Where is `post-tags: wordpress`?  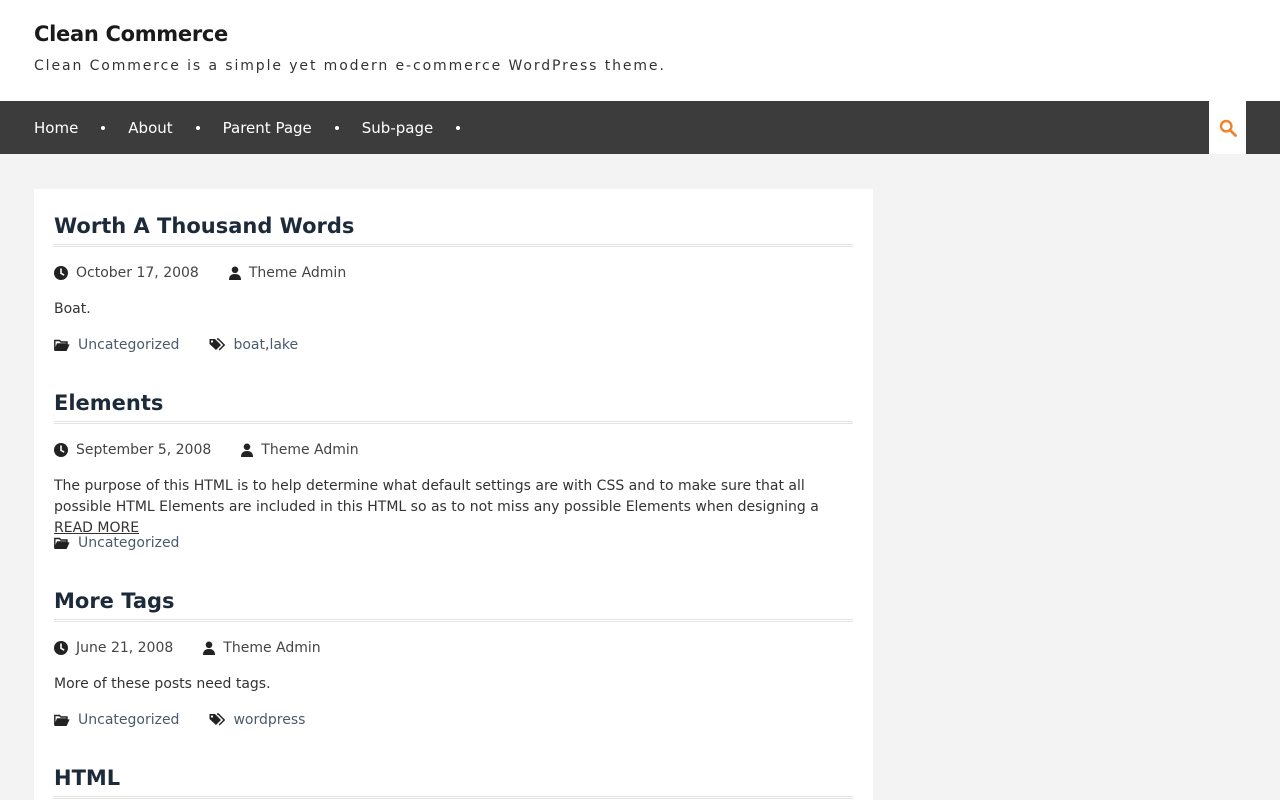 post-tags: wordpress is located at coordinates (257, 720).